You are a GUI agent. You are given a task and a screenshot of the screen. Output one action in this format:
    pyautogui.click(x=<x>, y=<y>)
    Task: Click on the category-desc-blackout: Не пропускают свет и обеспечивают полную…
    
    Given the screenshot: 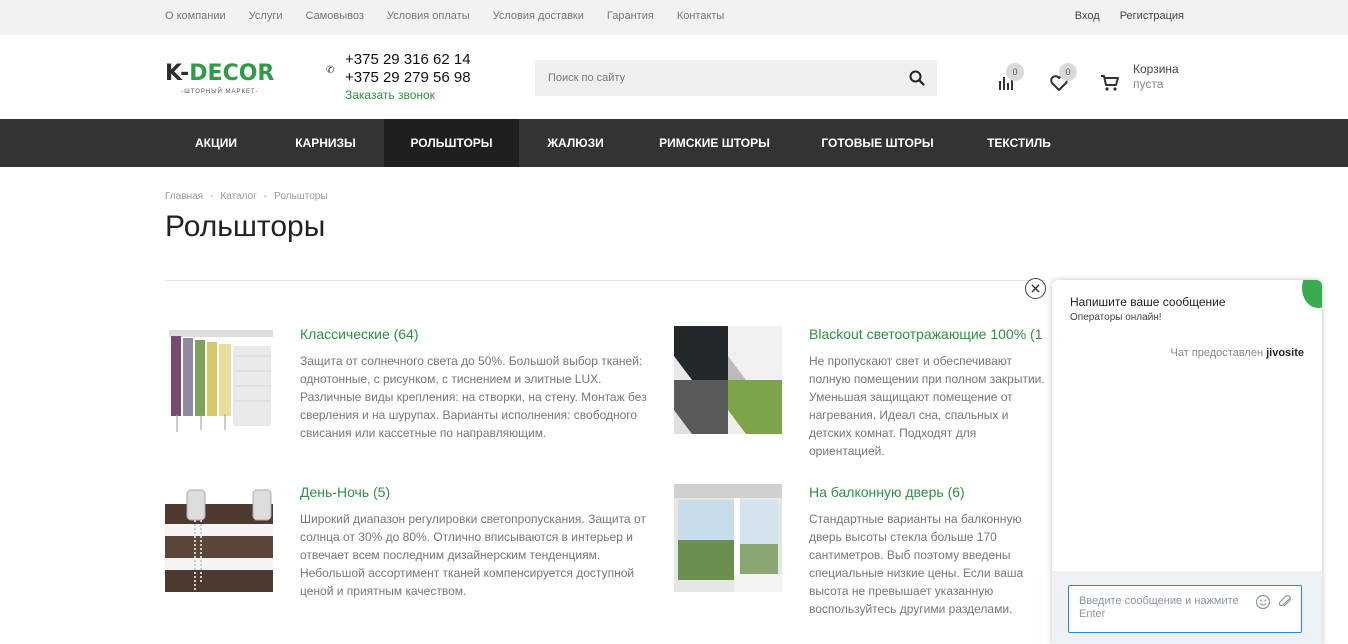 What is the action you would take?
    pyautogui.click(x=927, y=406)
    